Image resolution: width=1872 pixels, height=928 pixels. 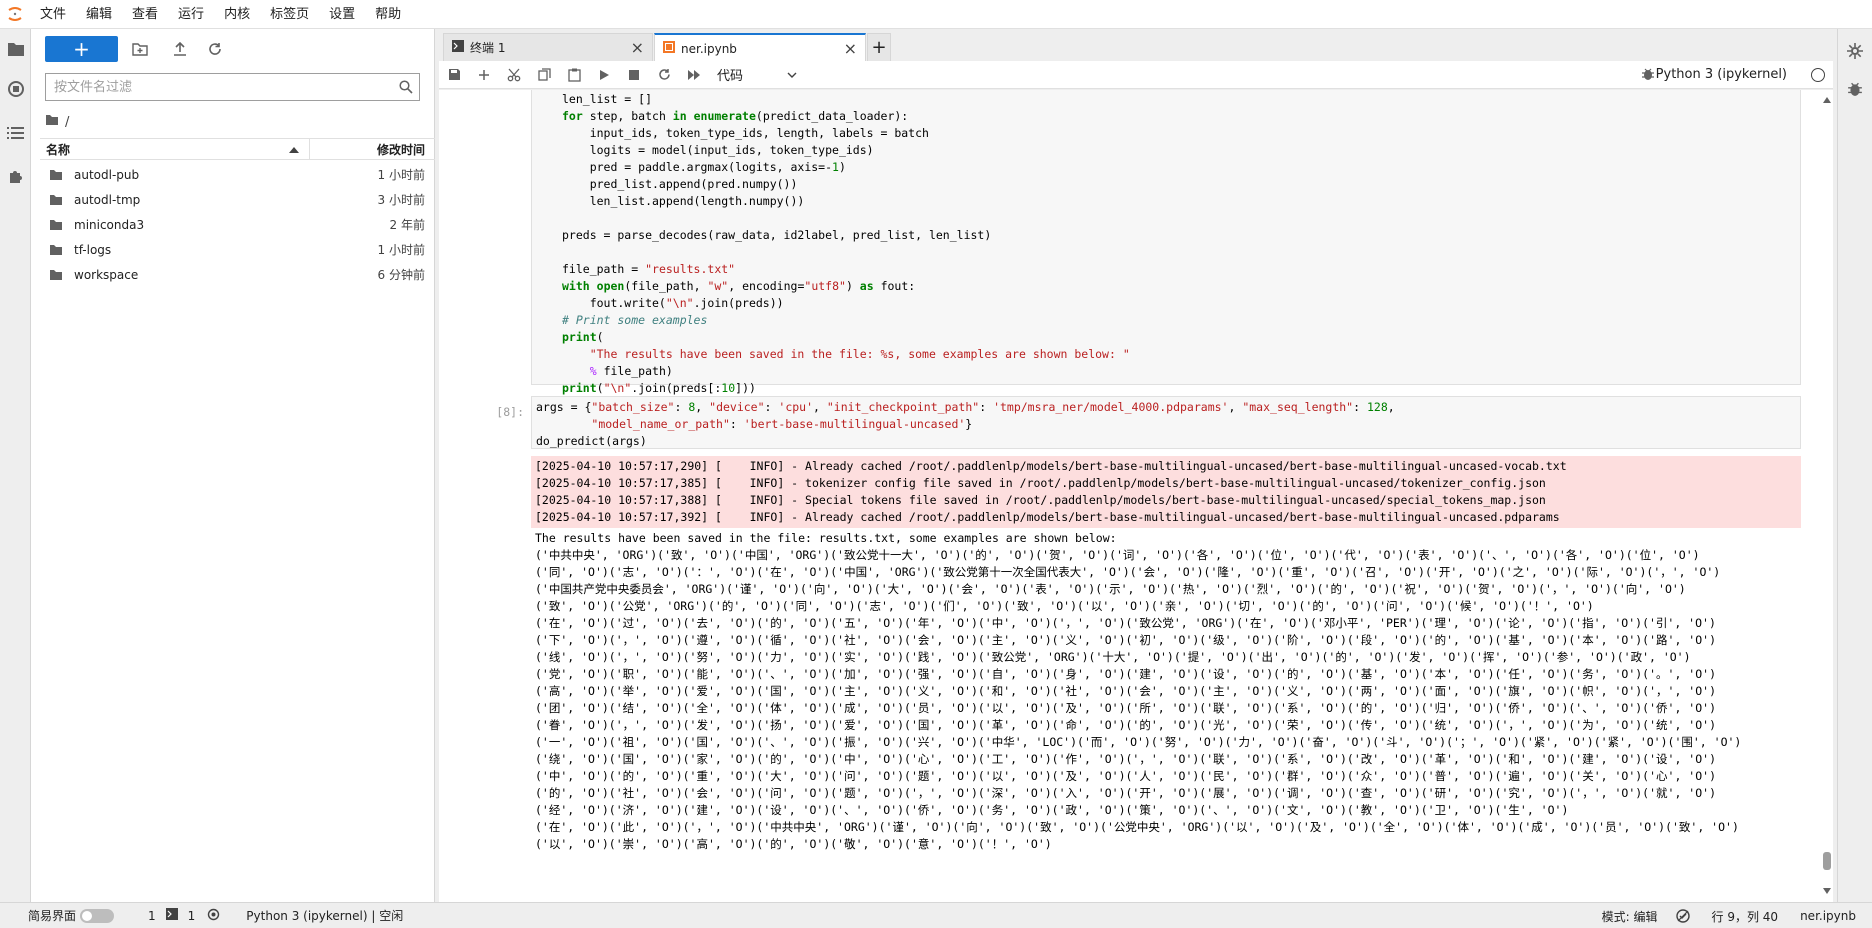 I want to click on menu-item-1: 编辑, so click(x=99, y=14).